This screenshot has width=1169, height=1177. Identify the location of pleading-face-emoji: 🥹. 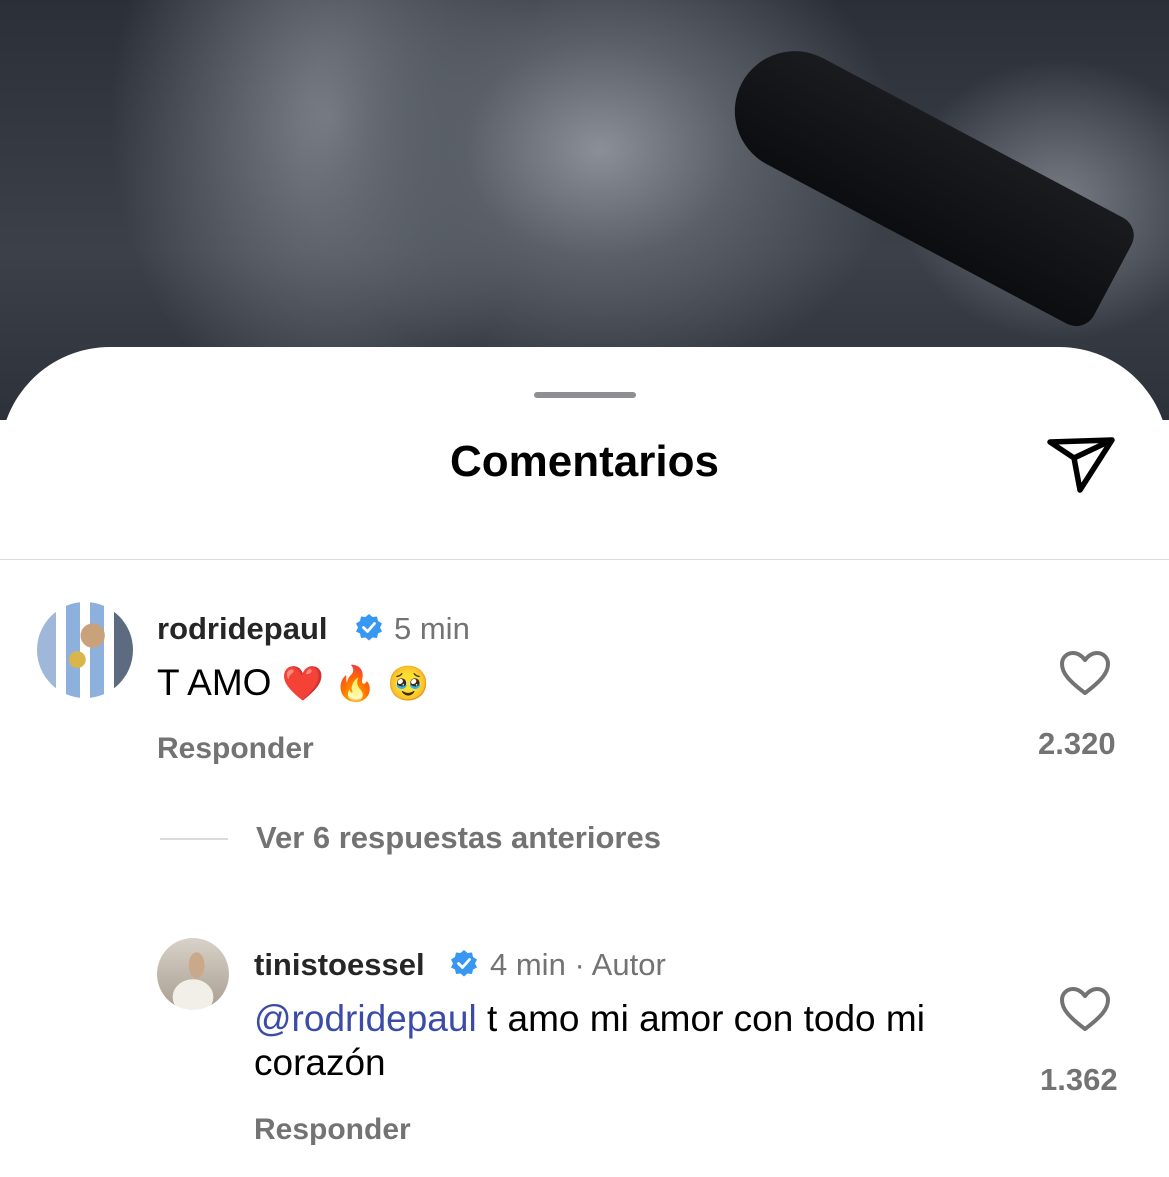
(408, 684).